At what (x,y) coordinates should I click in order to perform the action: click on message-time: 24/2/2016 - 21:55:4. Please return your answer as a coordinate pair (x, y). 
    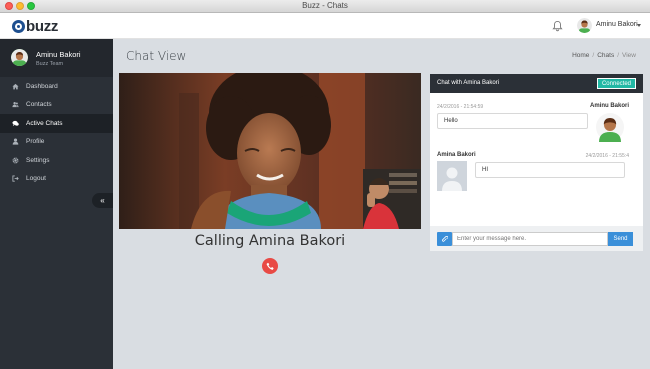
    Looking at the image, I should click on (607, 156).